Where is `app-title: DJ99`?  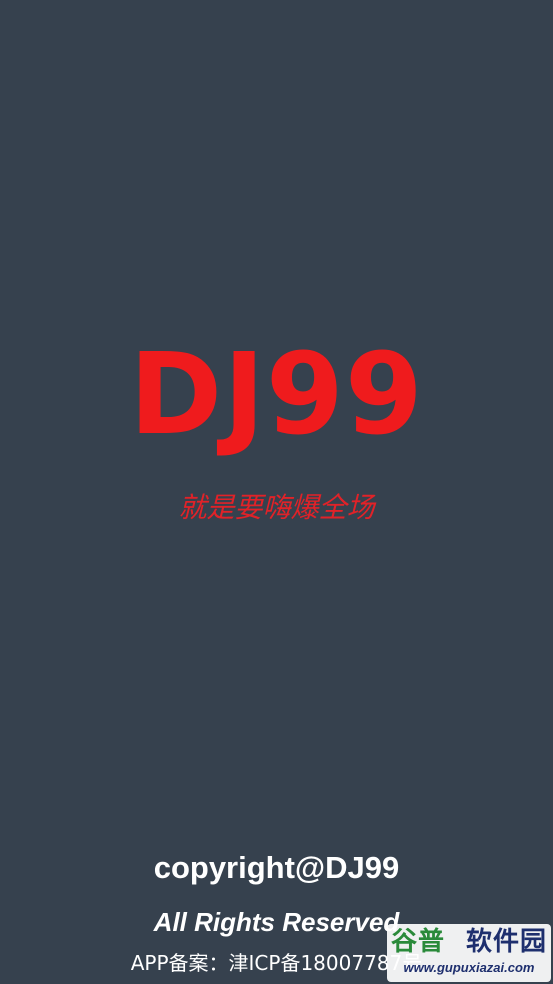 app-title: DJ99 is located at coordinates (276, 395).